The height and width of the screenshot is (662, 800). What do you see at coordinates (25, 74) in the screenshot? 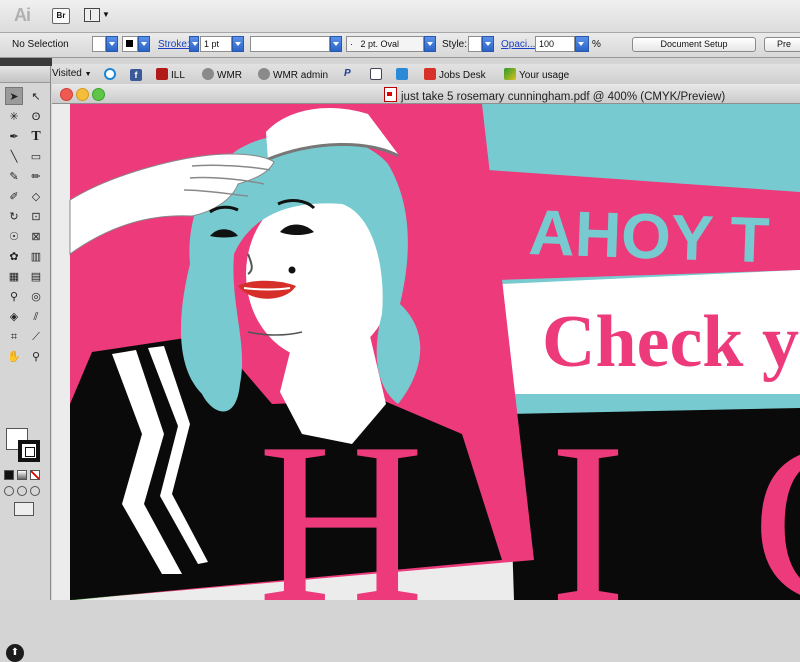
I see `tools-panel-header` at bounding box center [25, 74].